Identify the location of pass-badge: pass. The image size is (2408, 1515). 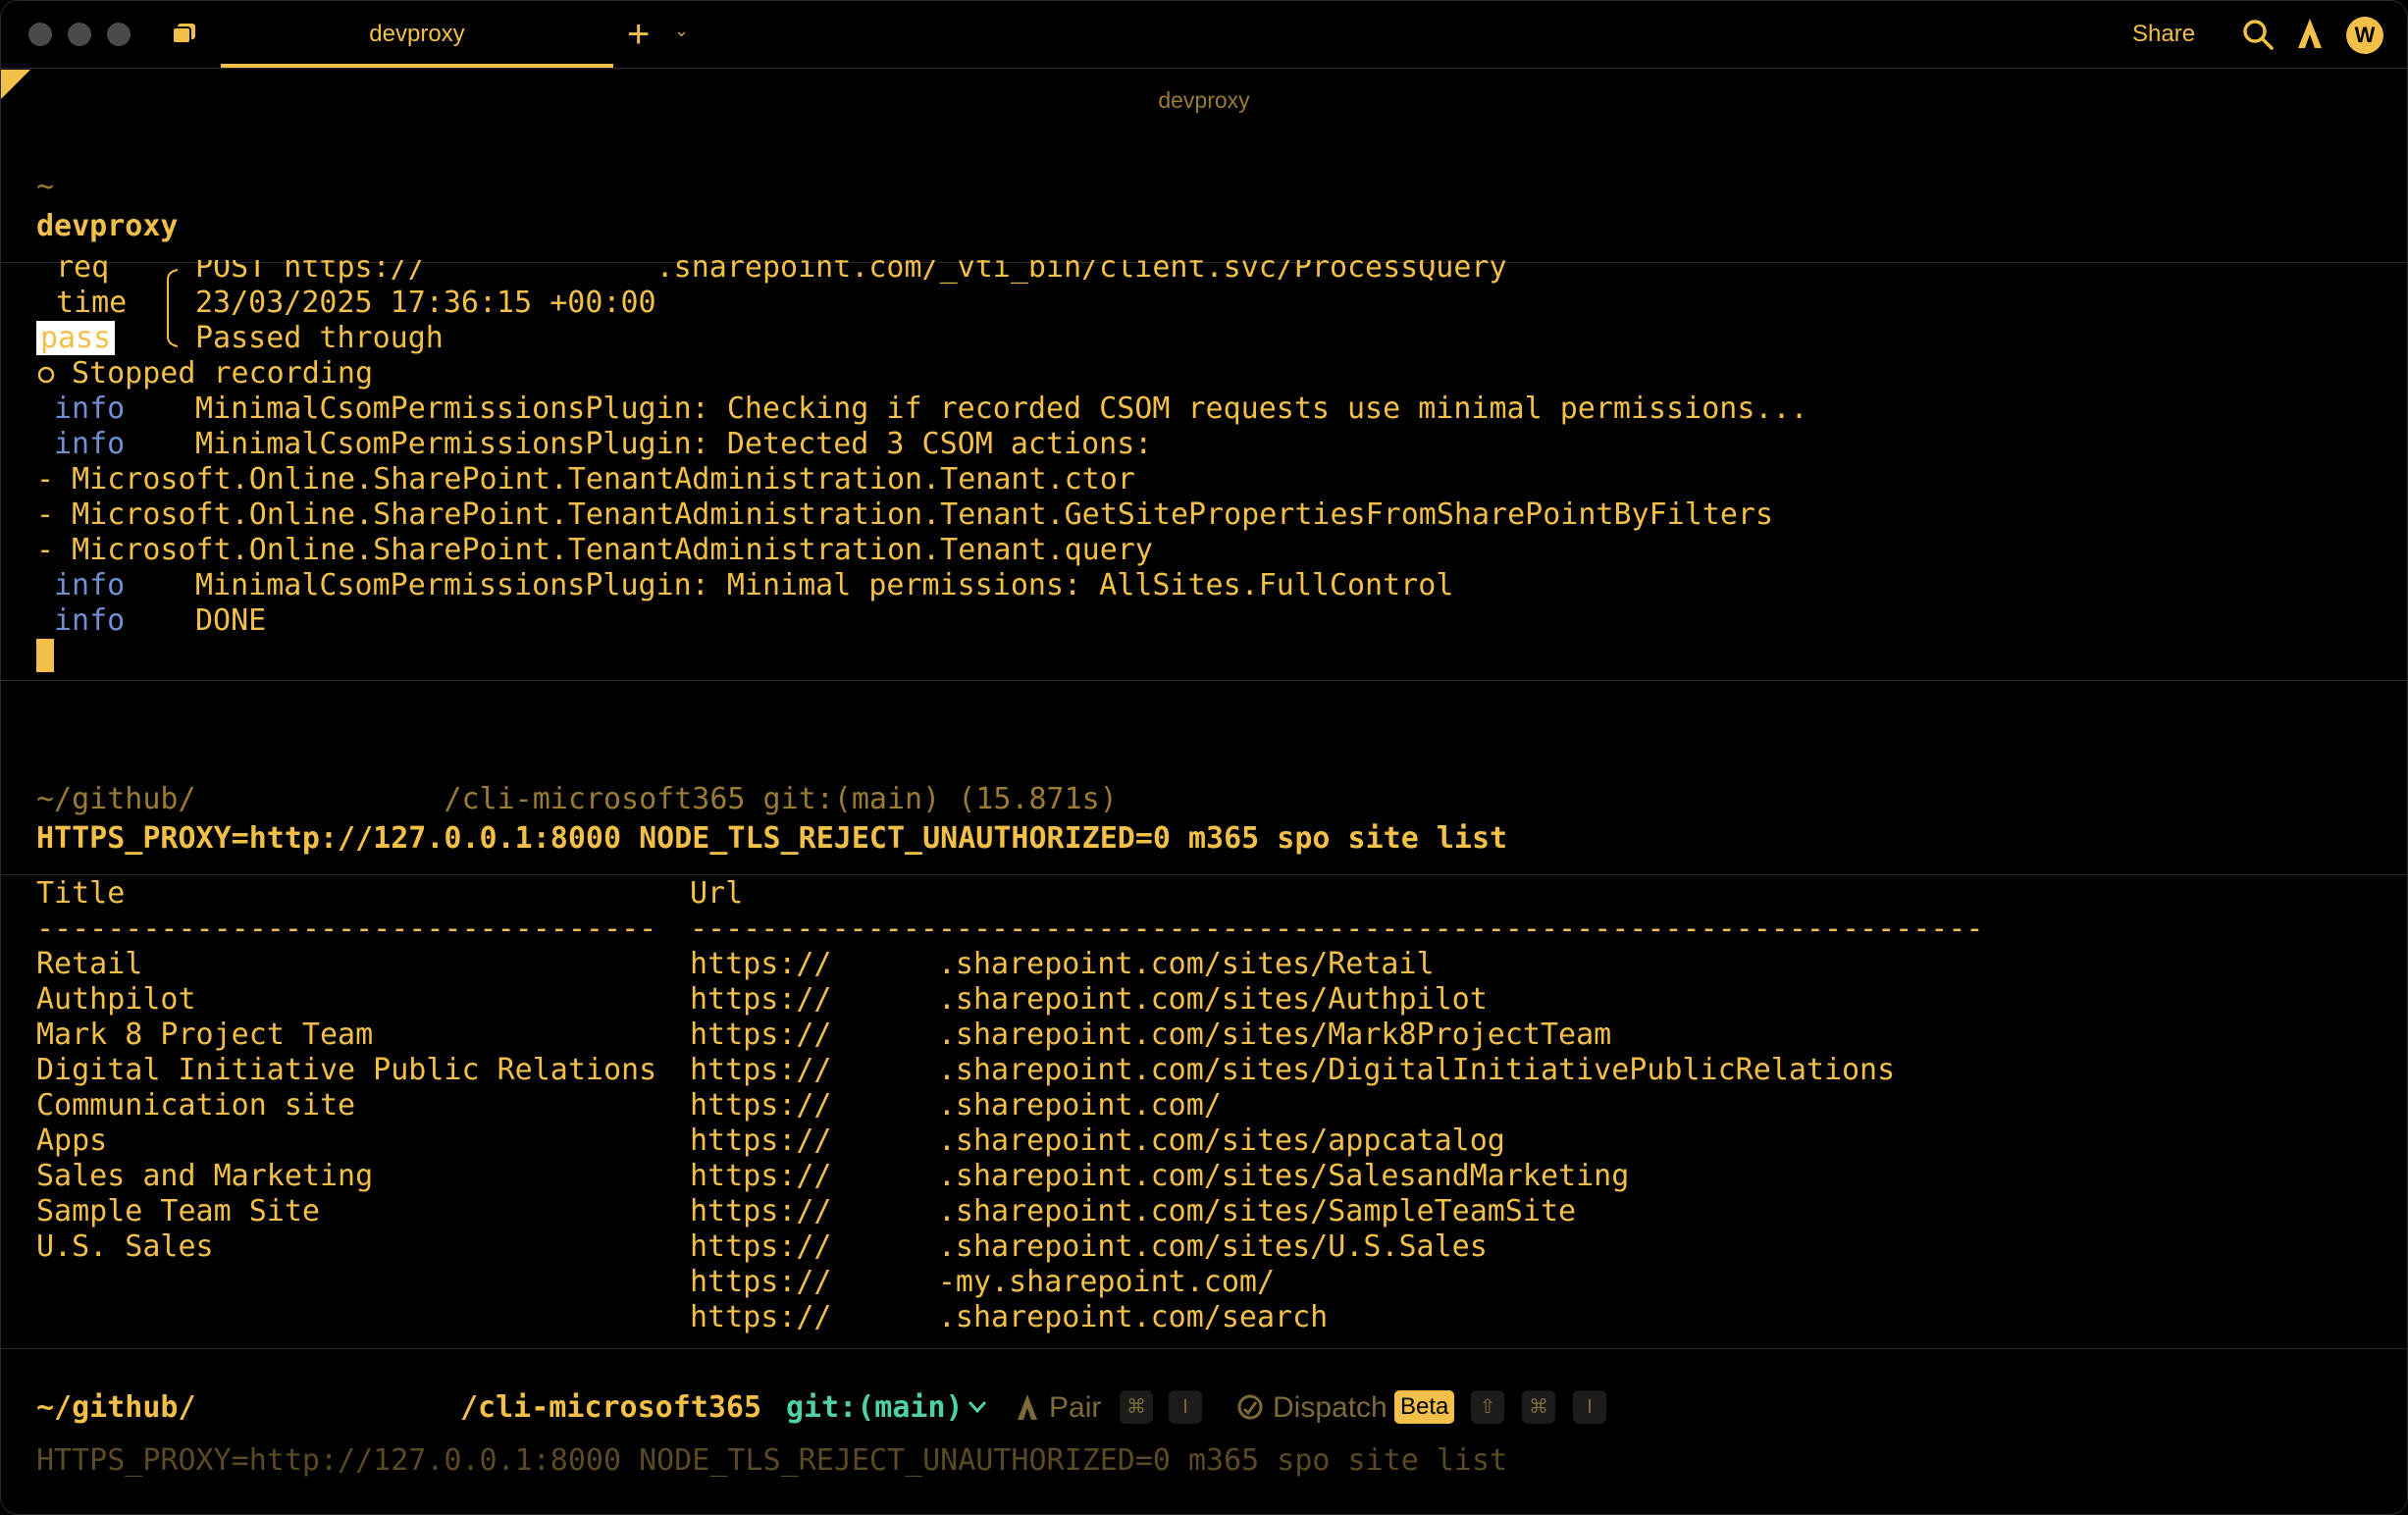
(76, 338).